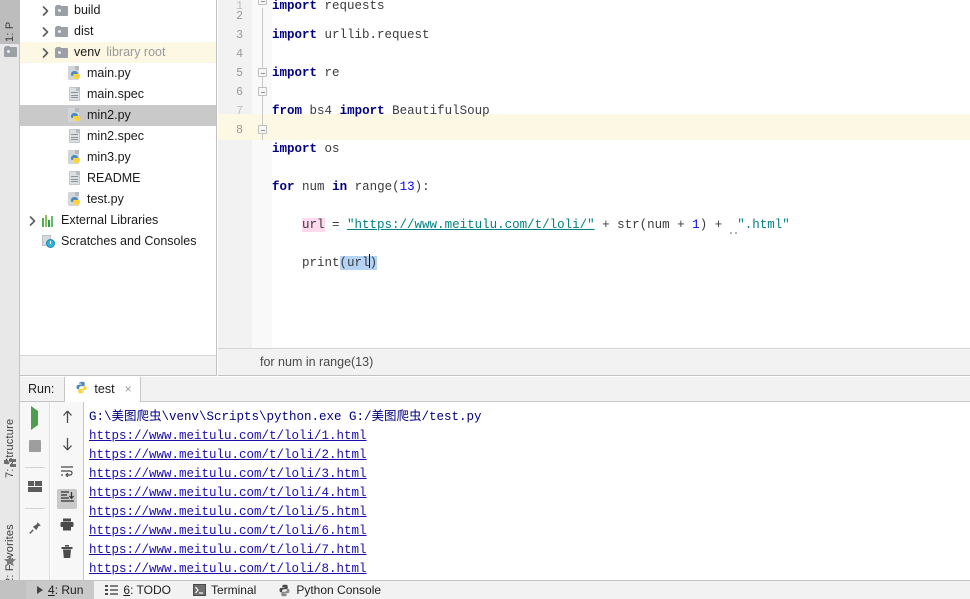 The image size is (970, 599). I want to click on tree-item-venv: venv library root, so click(118, 52).